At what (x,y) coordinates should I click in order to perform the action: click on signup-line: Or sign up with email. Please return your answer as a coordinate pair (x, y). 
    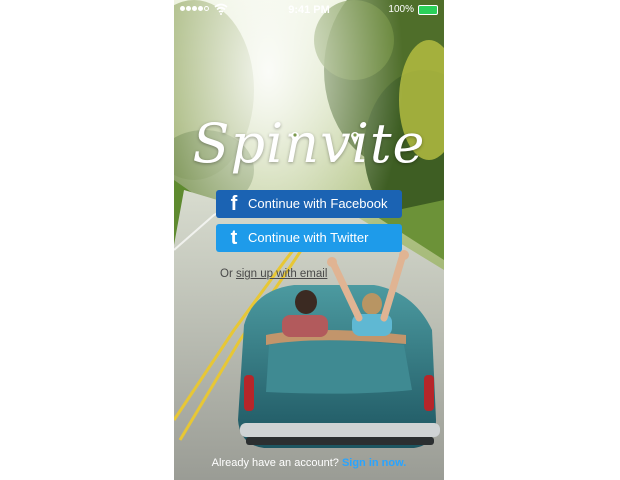
    Looking at the image, I should click on (273, 274).